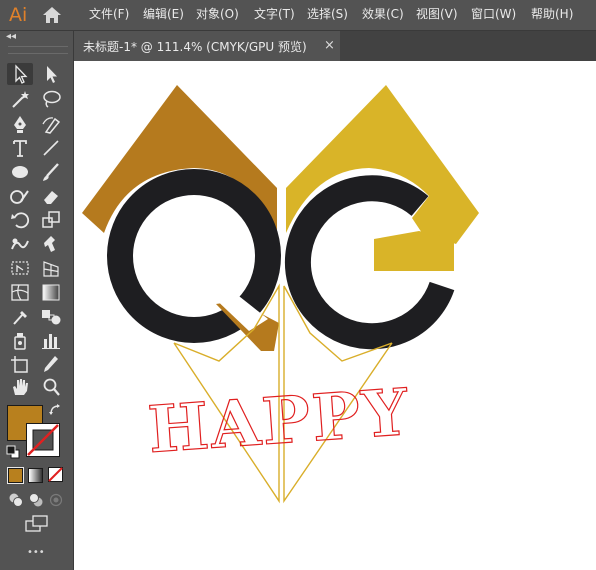 This screenshot has width=596, height=570. What do you see at coordinates (20, 292) in the screenshot?
I see `mesh-tool-icon` at bounding box center [20, 292].